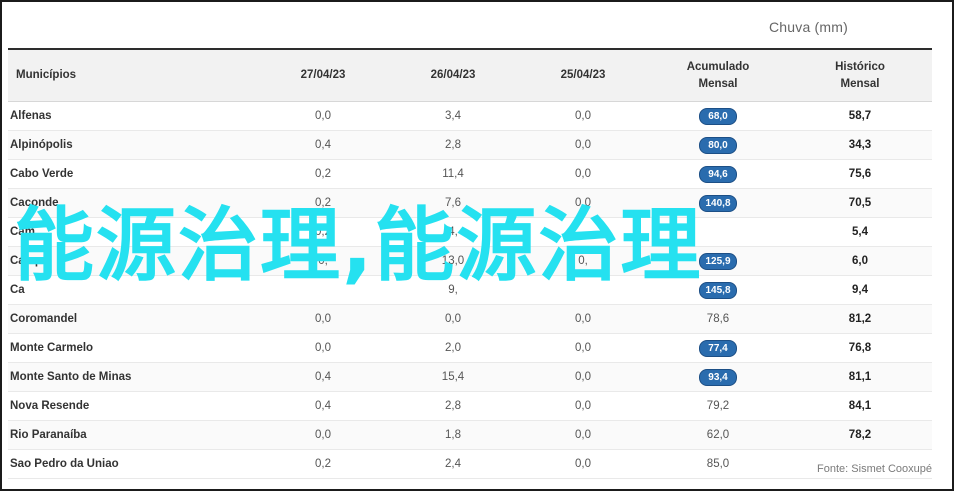 Image resolution: width=954 pixels, height=491 pixels. Describe the element at coordinates (718, 203) in the screenshot. I see `acumulado-badge: 140,8` at that location.